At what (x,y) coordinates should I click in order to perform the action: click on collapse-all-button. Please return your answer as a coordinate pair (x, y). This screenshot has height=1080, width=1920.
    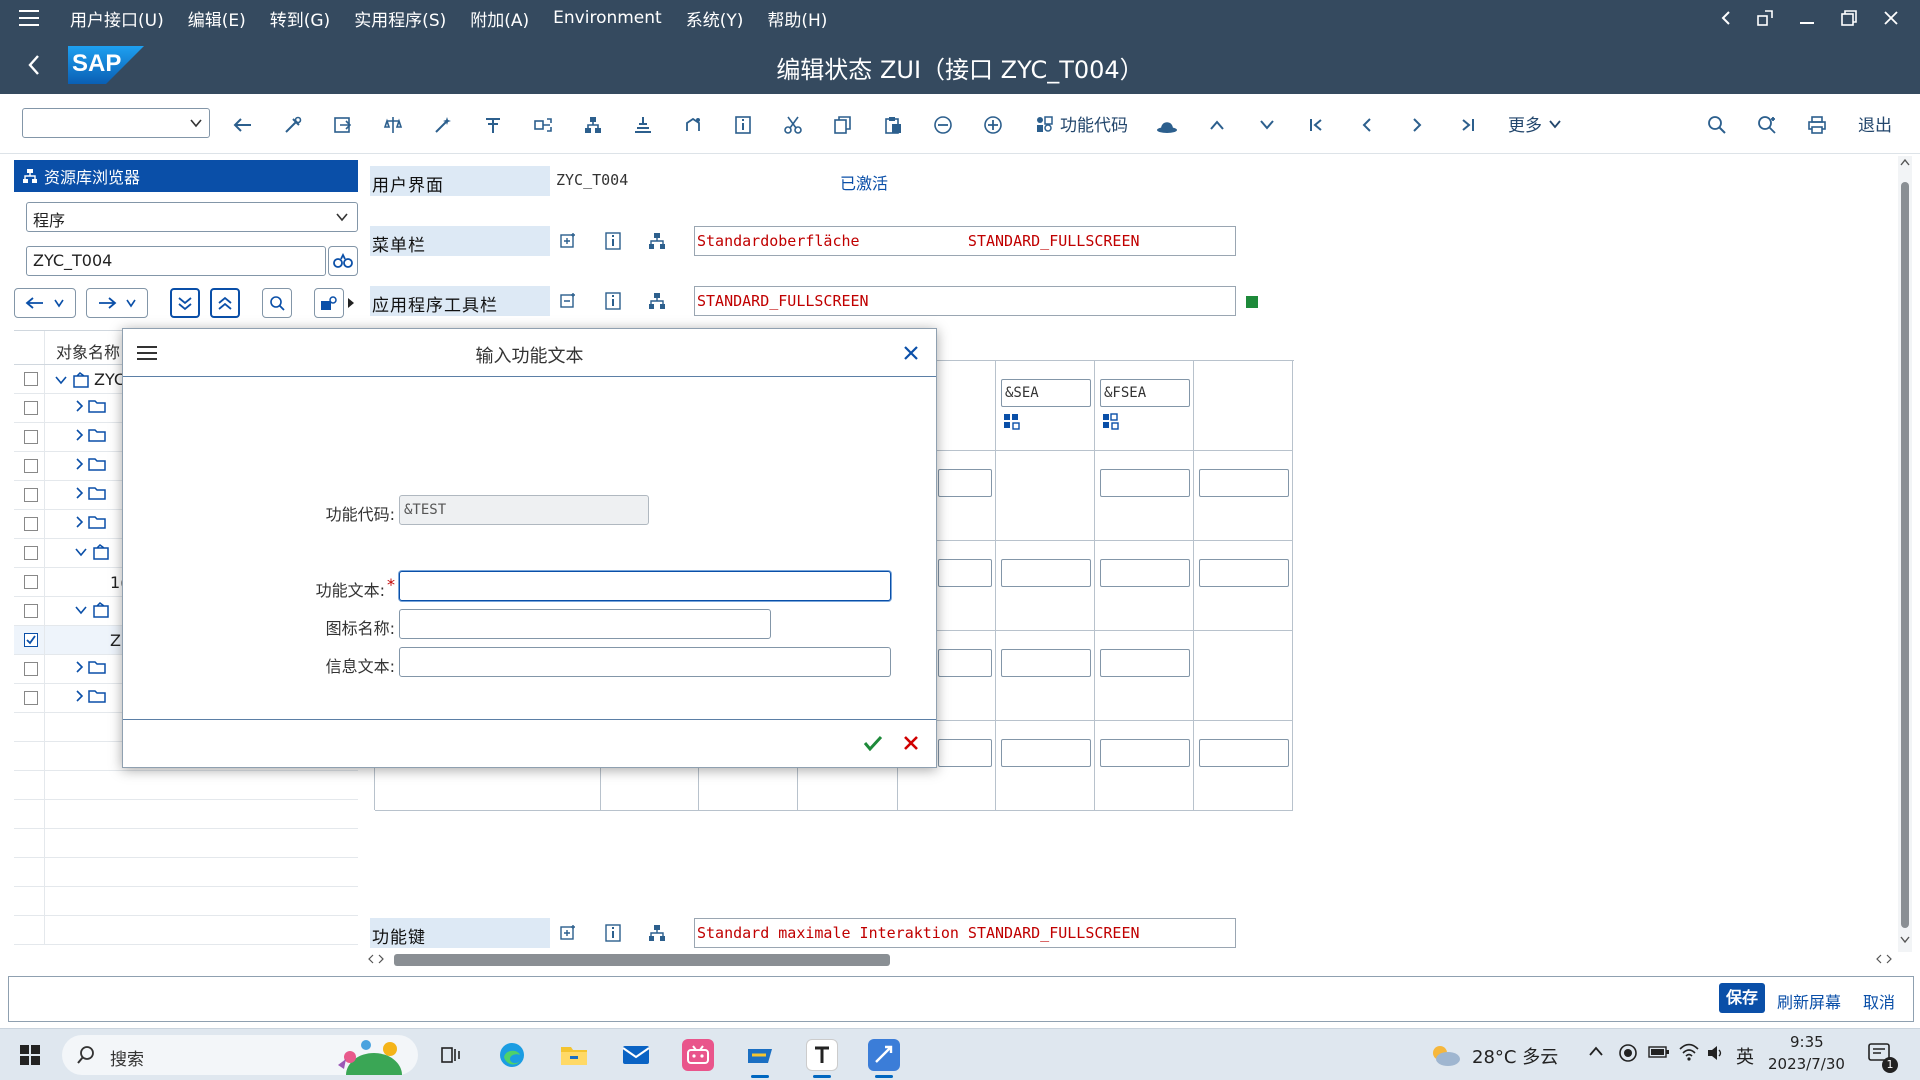
    Looking at the image, I should click on (225, 303).